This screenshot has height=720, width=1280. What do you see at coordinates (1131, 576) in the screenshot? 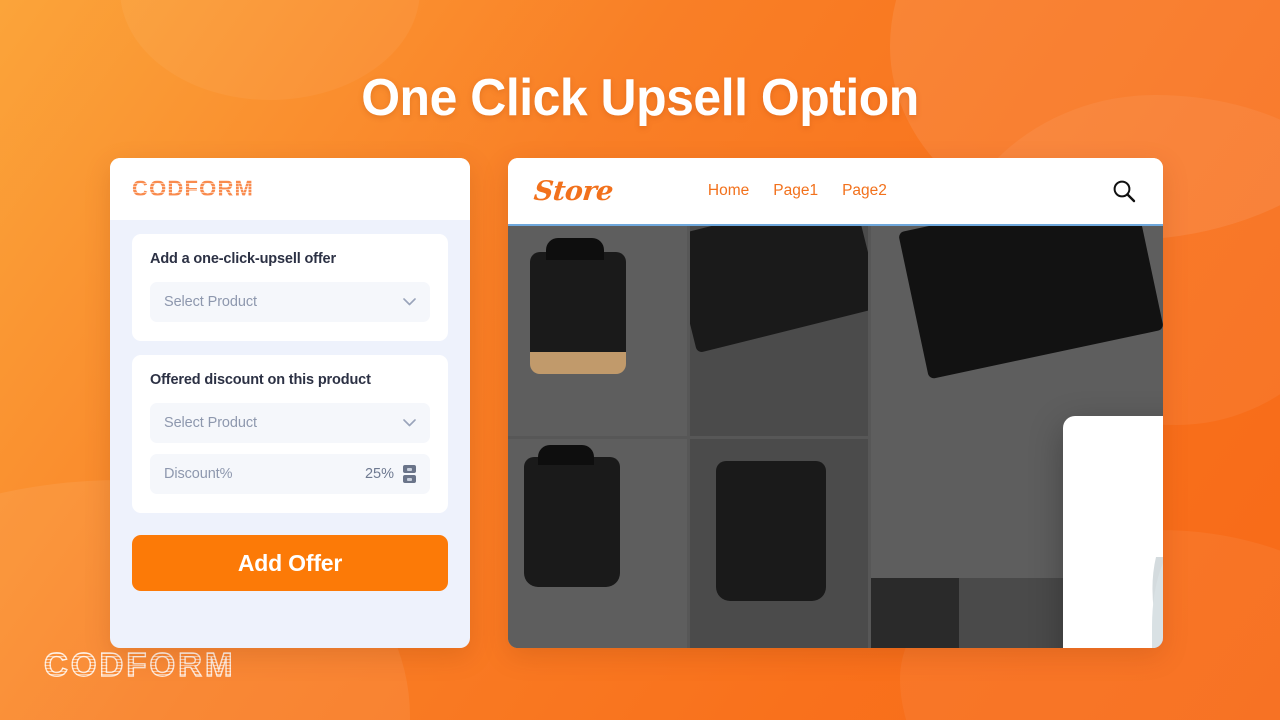
I see `upsell-product-image` at bounding box center [1131, 576].